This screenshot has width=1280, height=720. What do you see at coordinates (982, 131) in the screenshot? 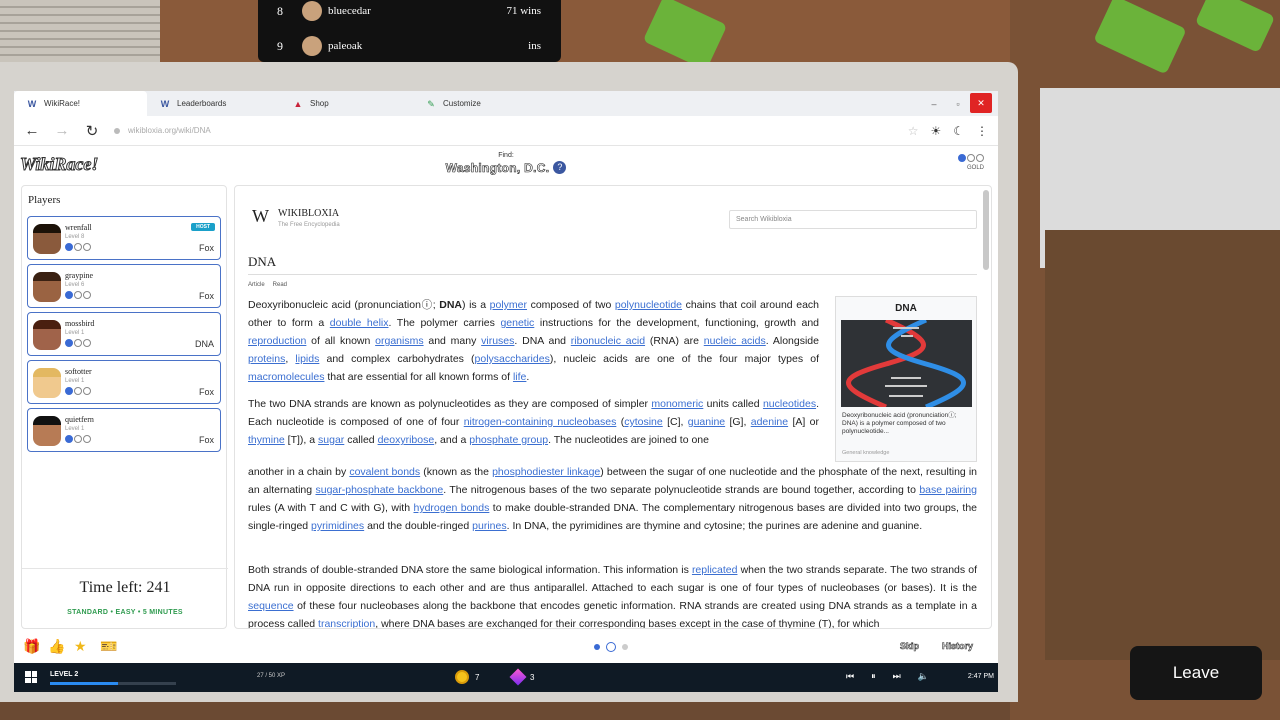
I see `menu-dots-icon: ⋮` at bounding box center [982, 131].